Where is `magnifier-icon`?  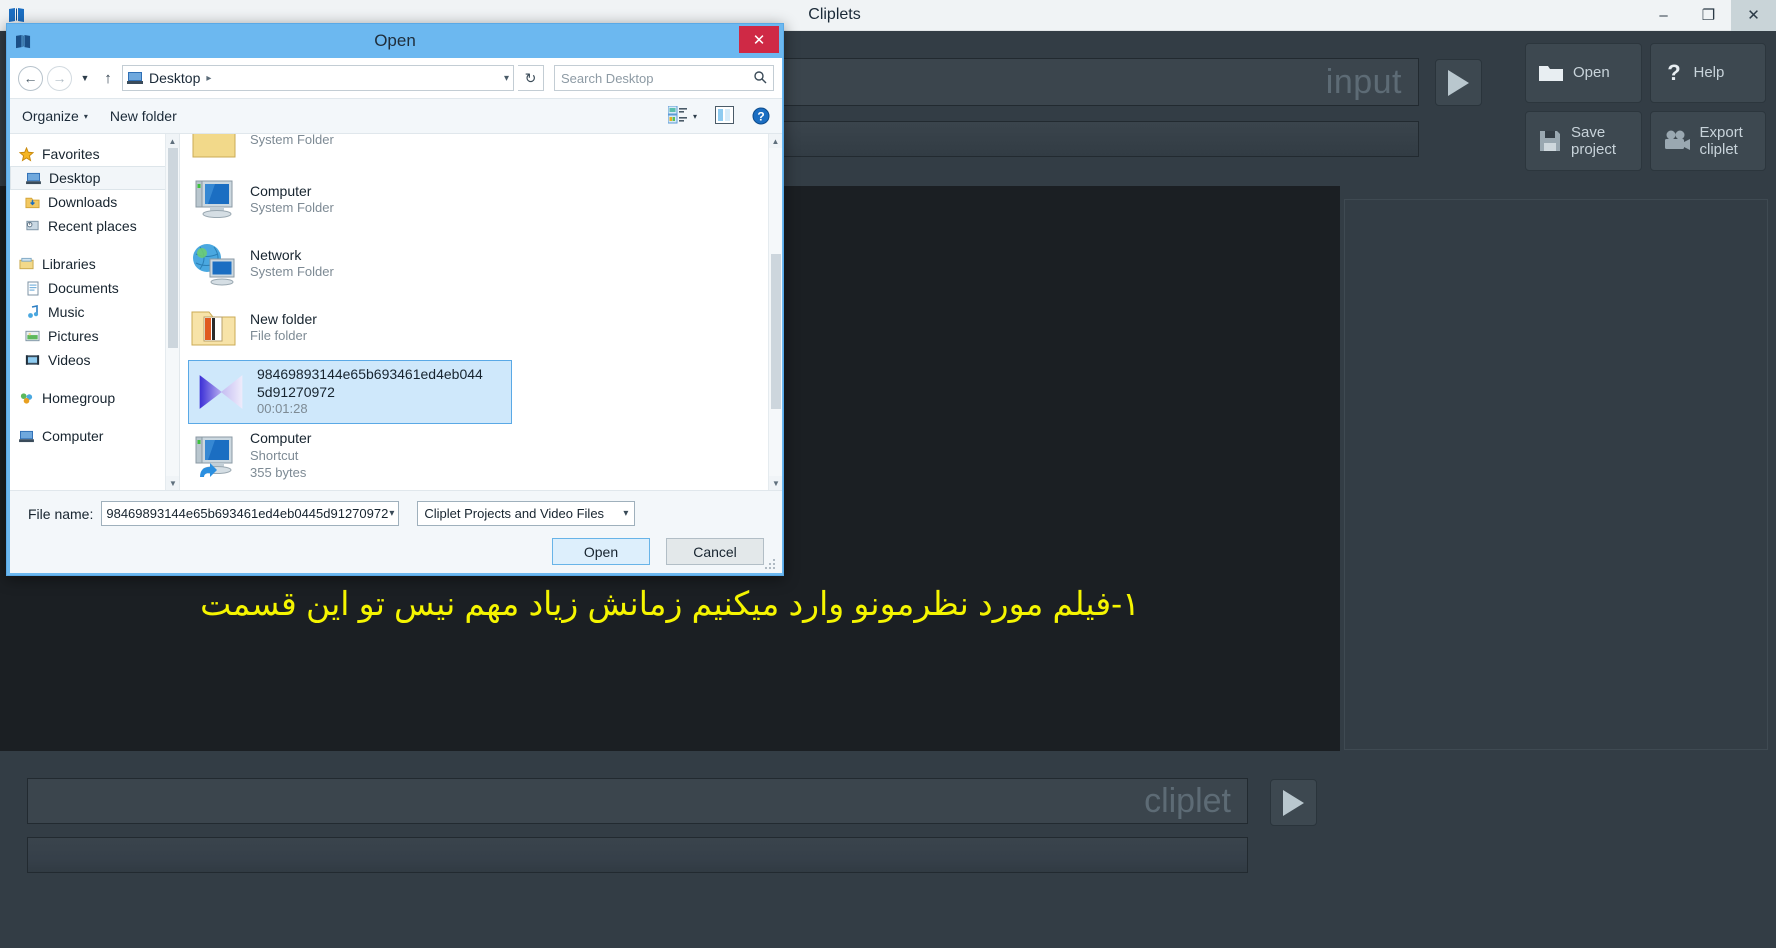
magnifier-icon is located at coordinates (760, 78).